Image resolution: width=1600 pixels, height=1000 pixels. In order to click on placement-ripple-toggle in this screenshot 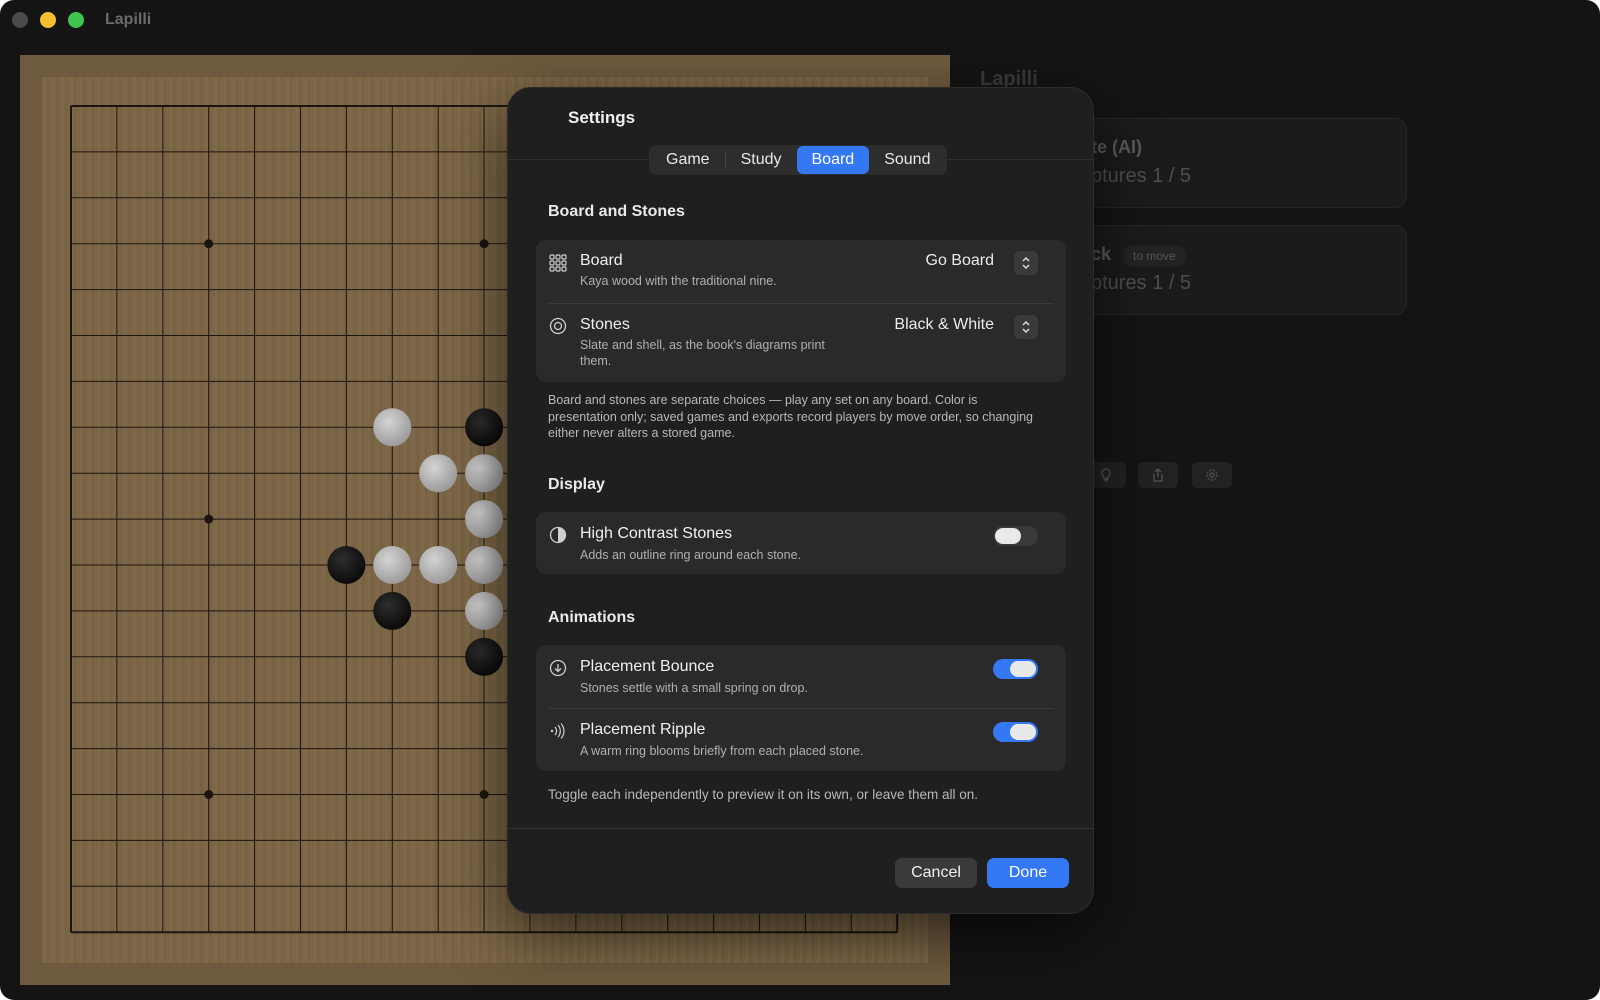, I will do `click(1015, 732)`.